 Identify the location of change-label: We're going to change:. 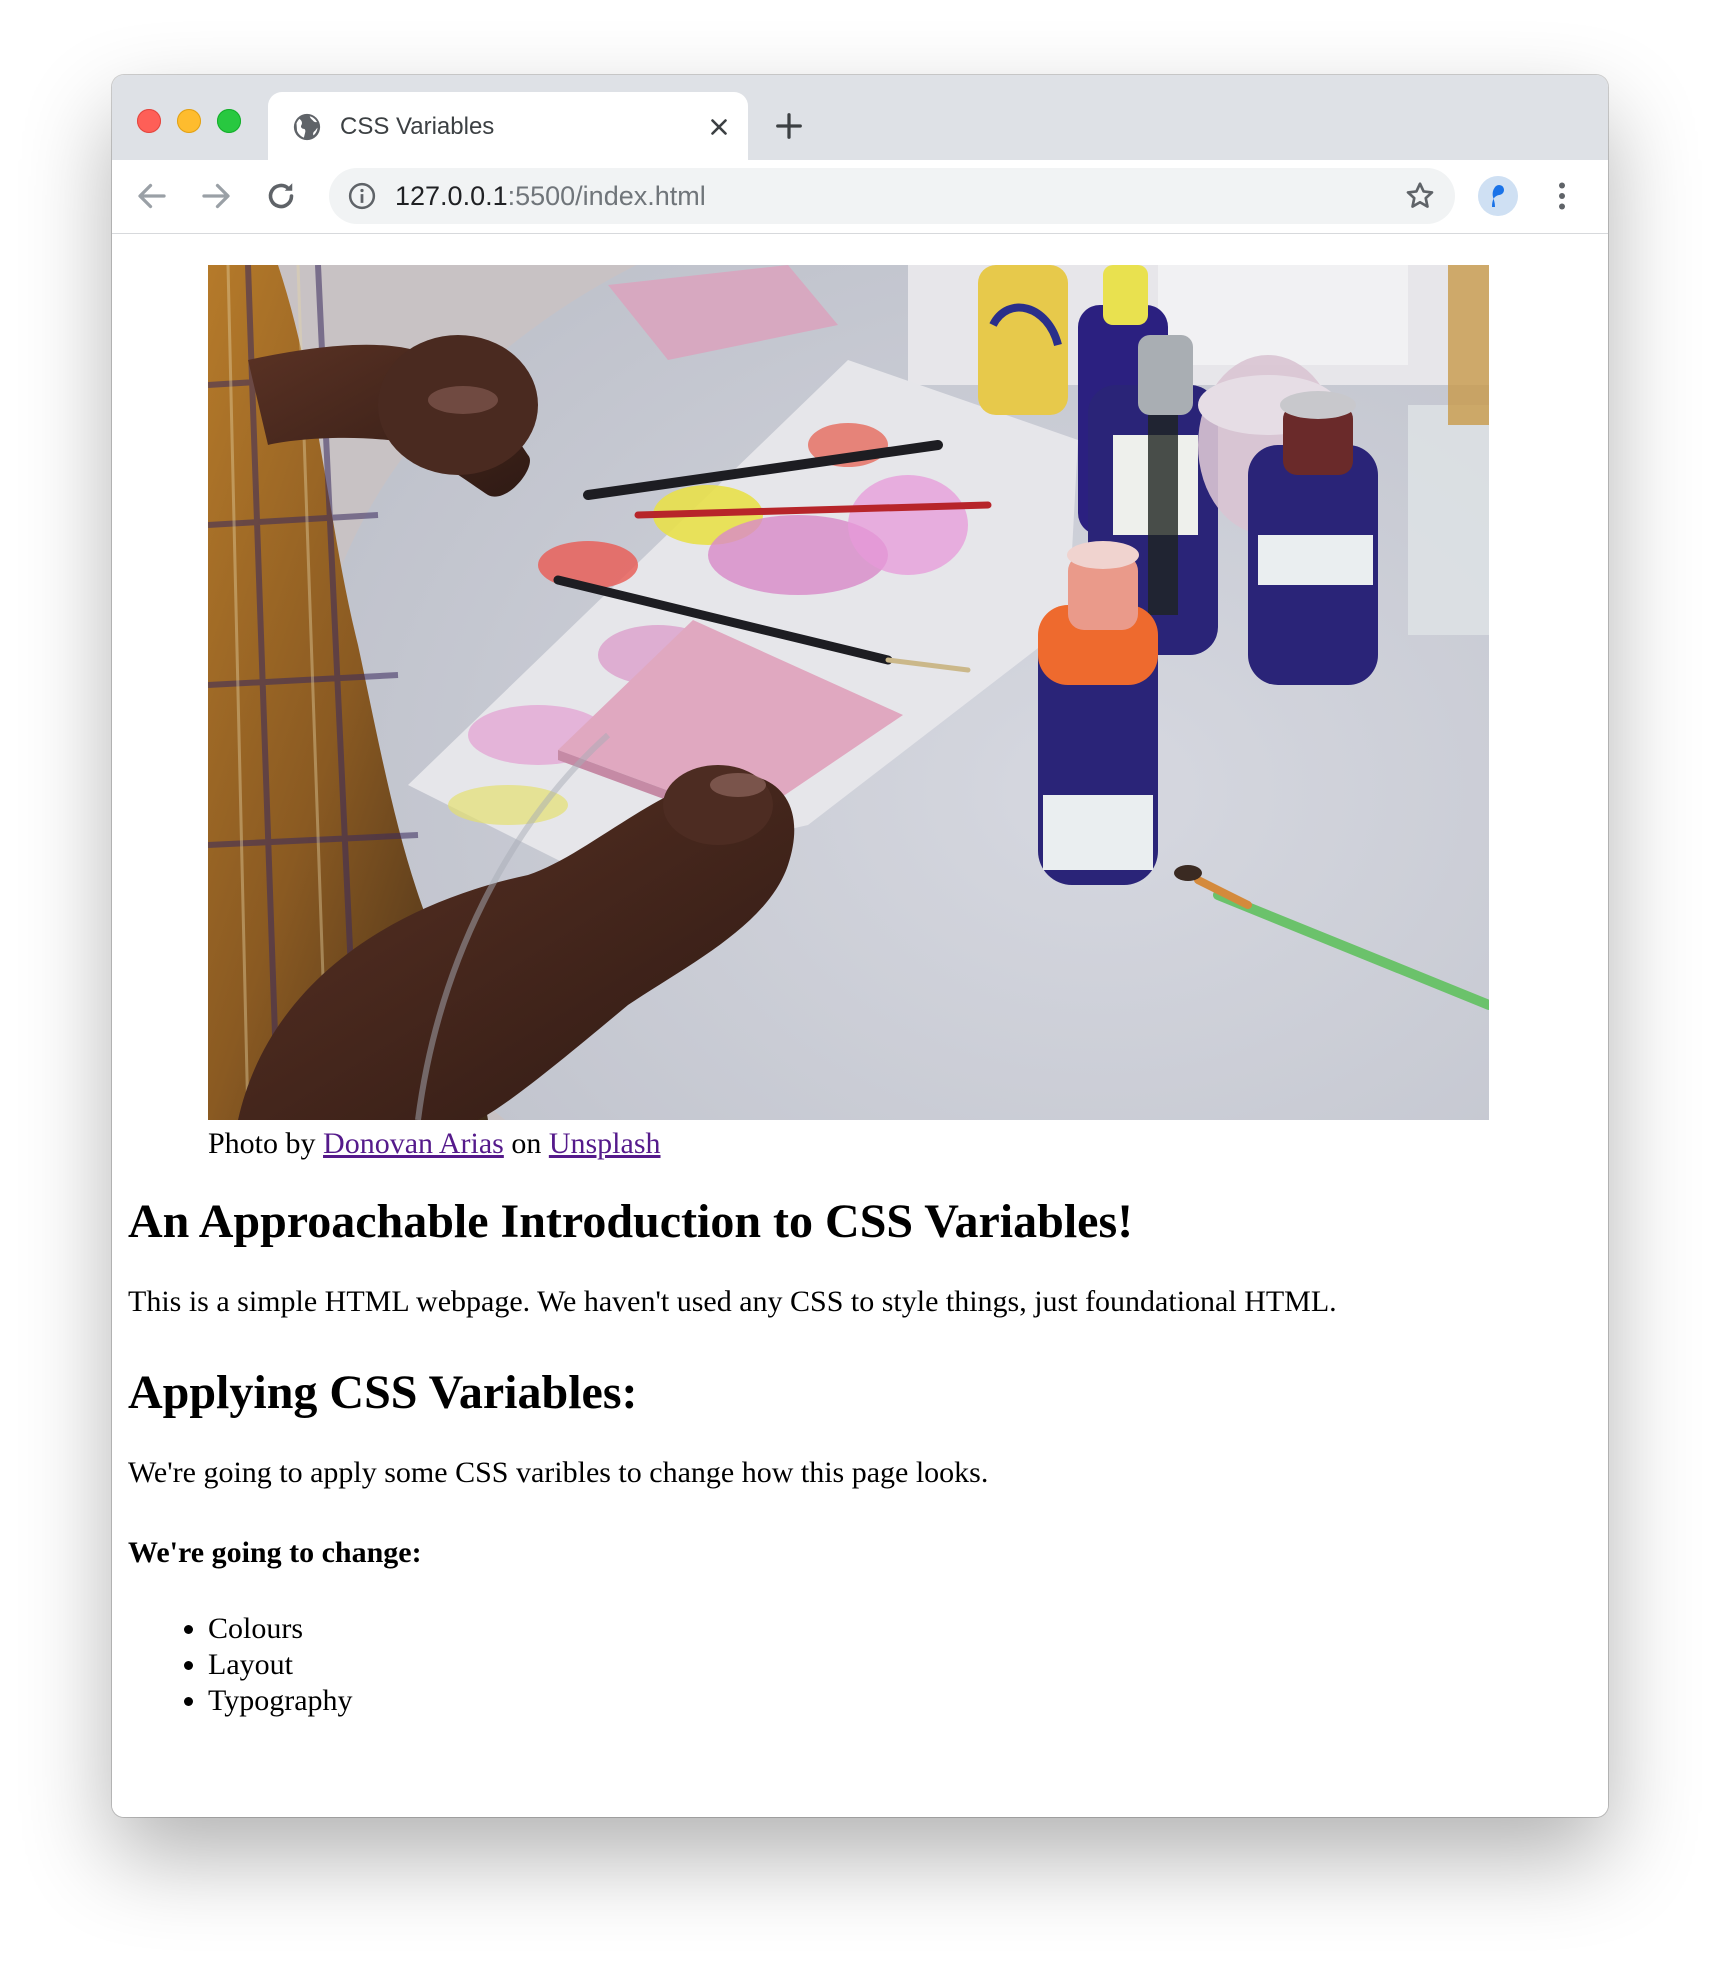
(275, 1552).